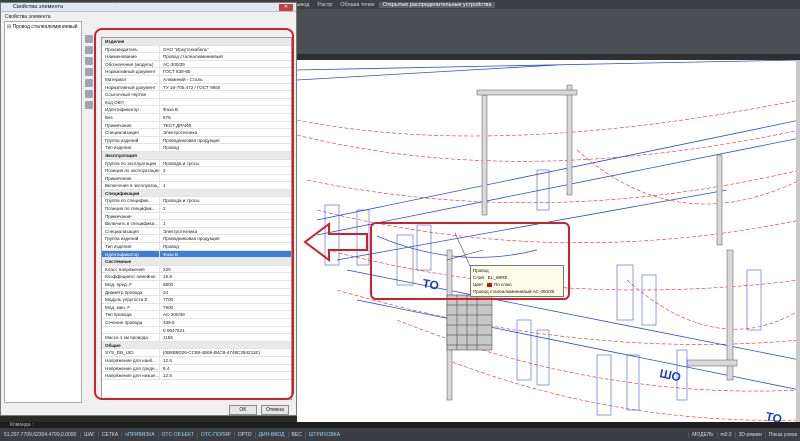 This screenshot has height=441, width=800. What do you see at coordinates (89, 94) in the screenshot?
I see `filter-icon` at bounding box center [89, 94].